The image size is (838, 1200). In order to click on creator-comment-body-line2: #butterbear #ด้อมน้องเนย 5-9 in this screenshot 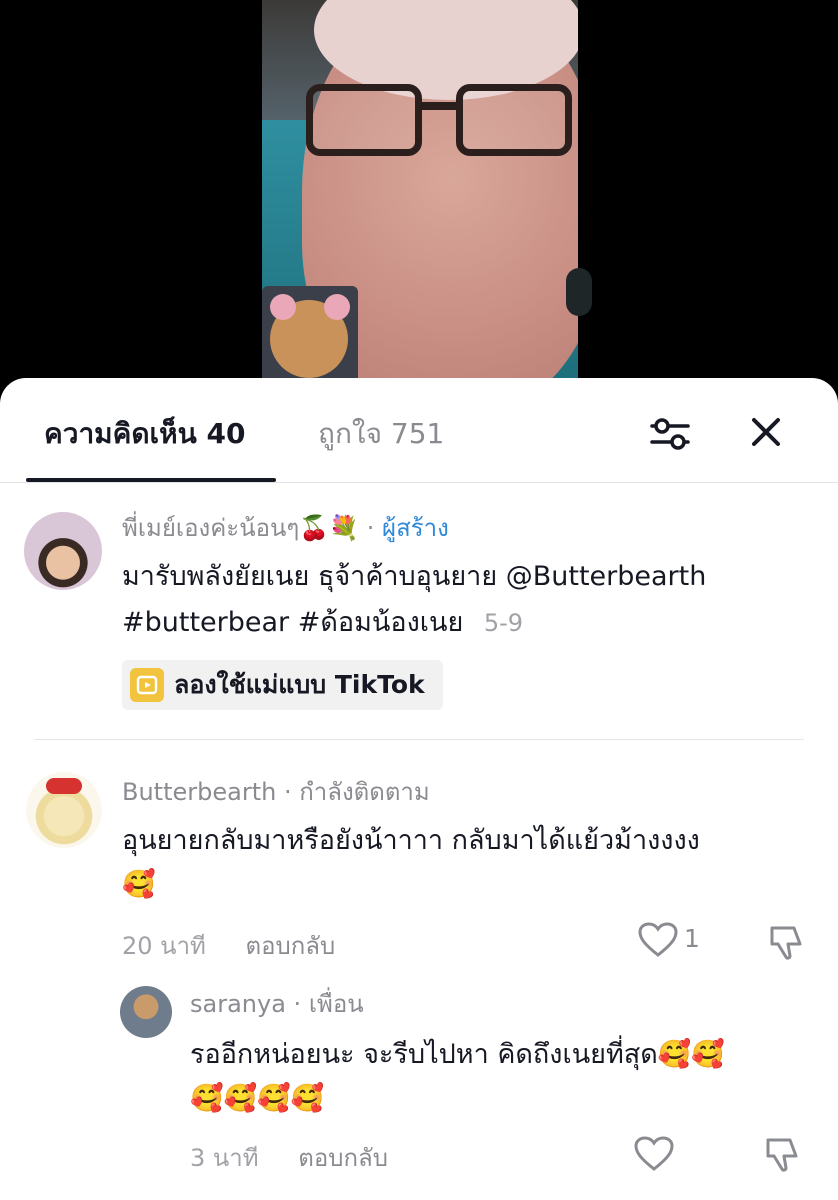, I will do `click(322, 623)`.